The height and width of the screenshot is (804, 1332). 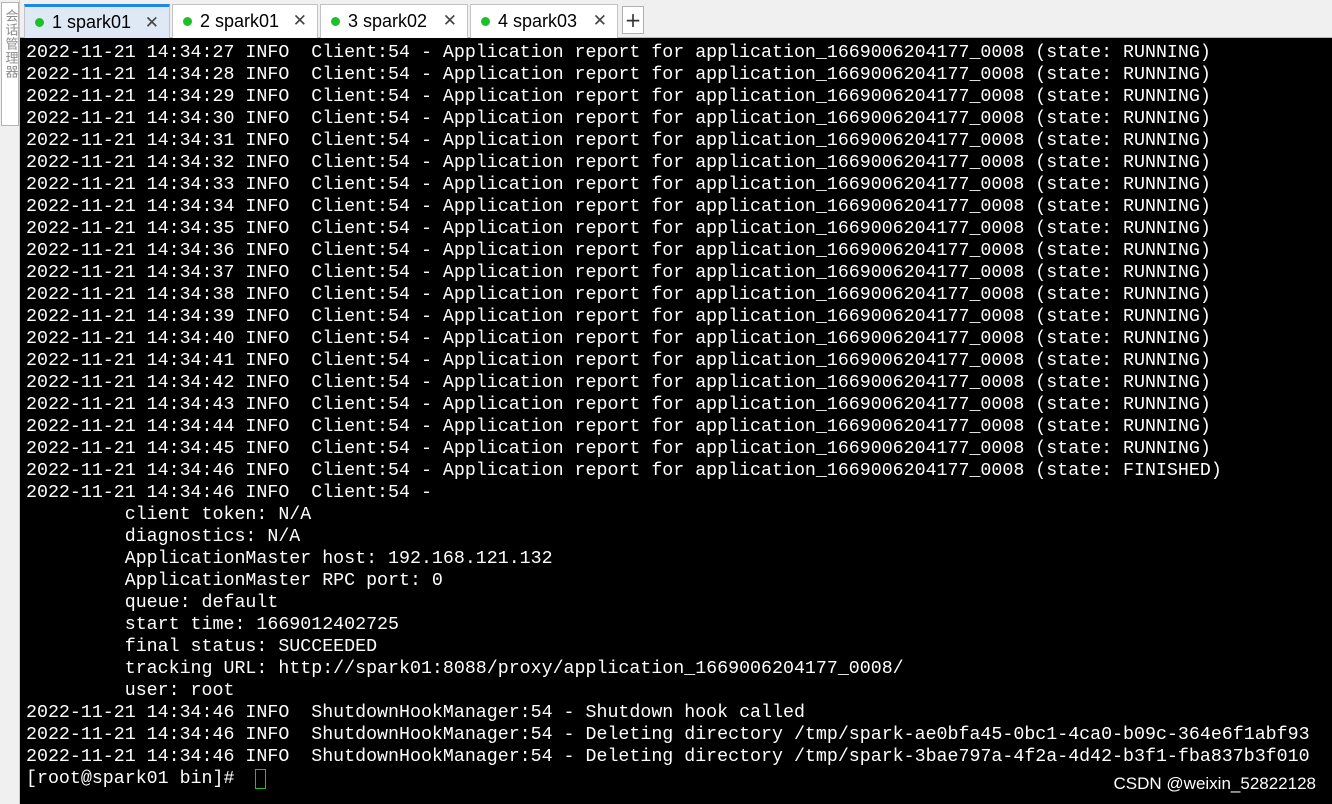 I want to click on terminal-line: final status: SUCCEEDED, so click(x=202, y=647).